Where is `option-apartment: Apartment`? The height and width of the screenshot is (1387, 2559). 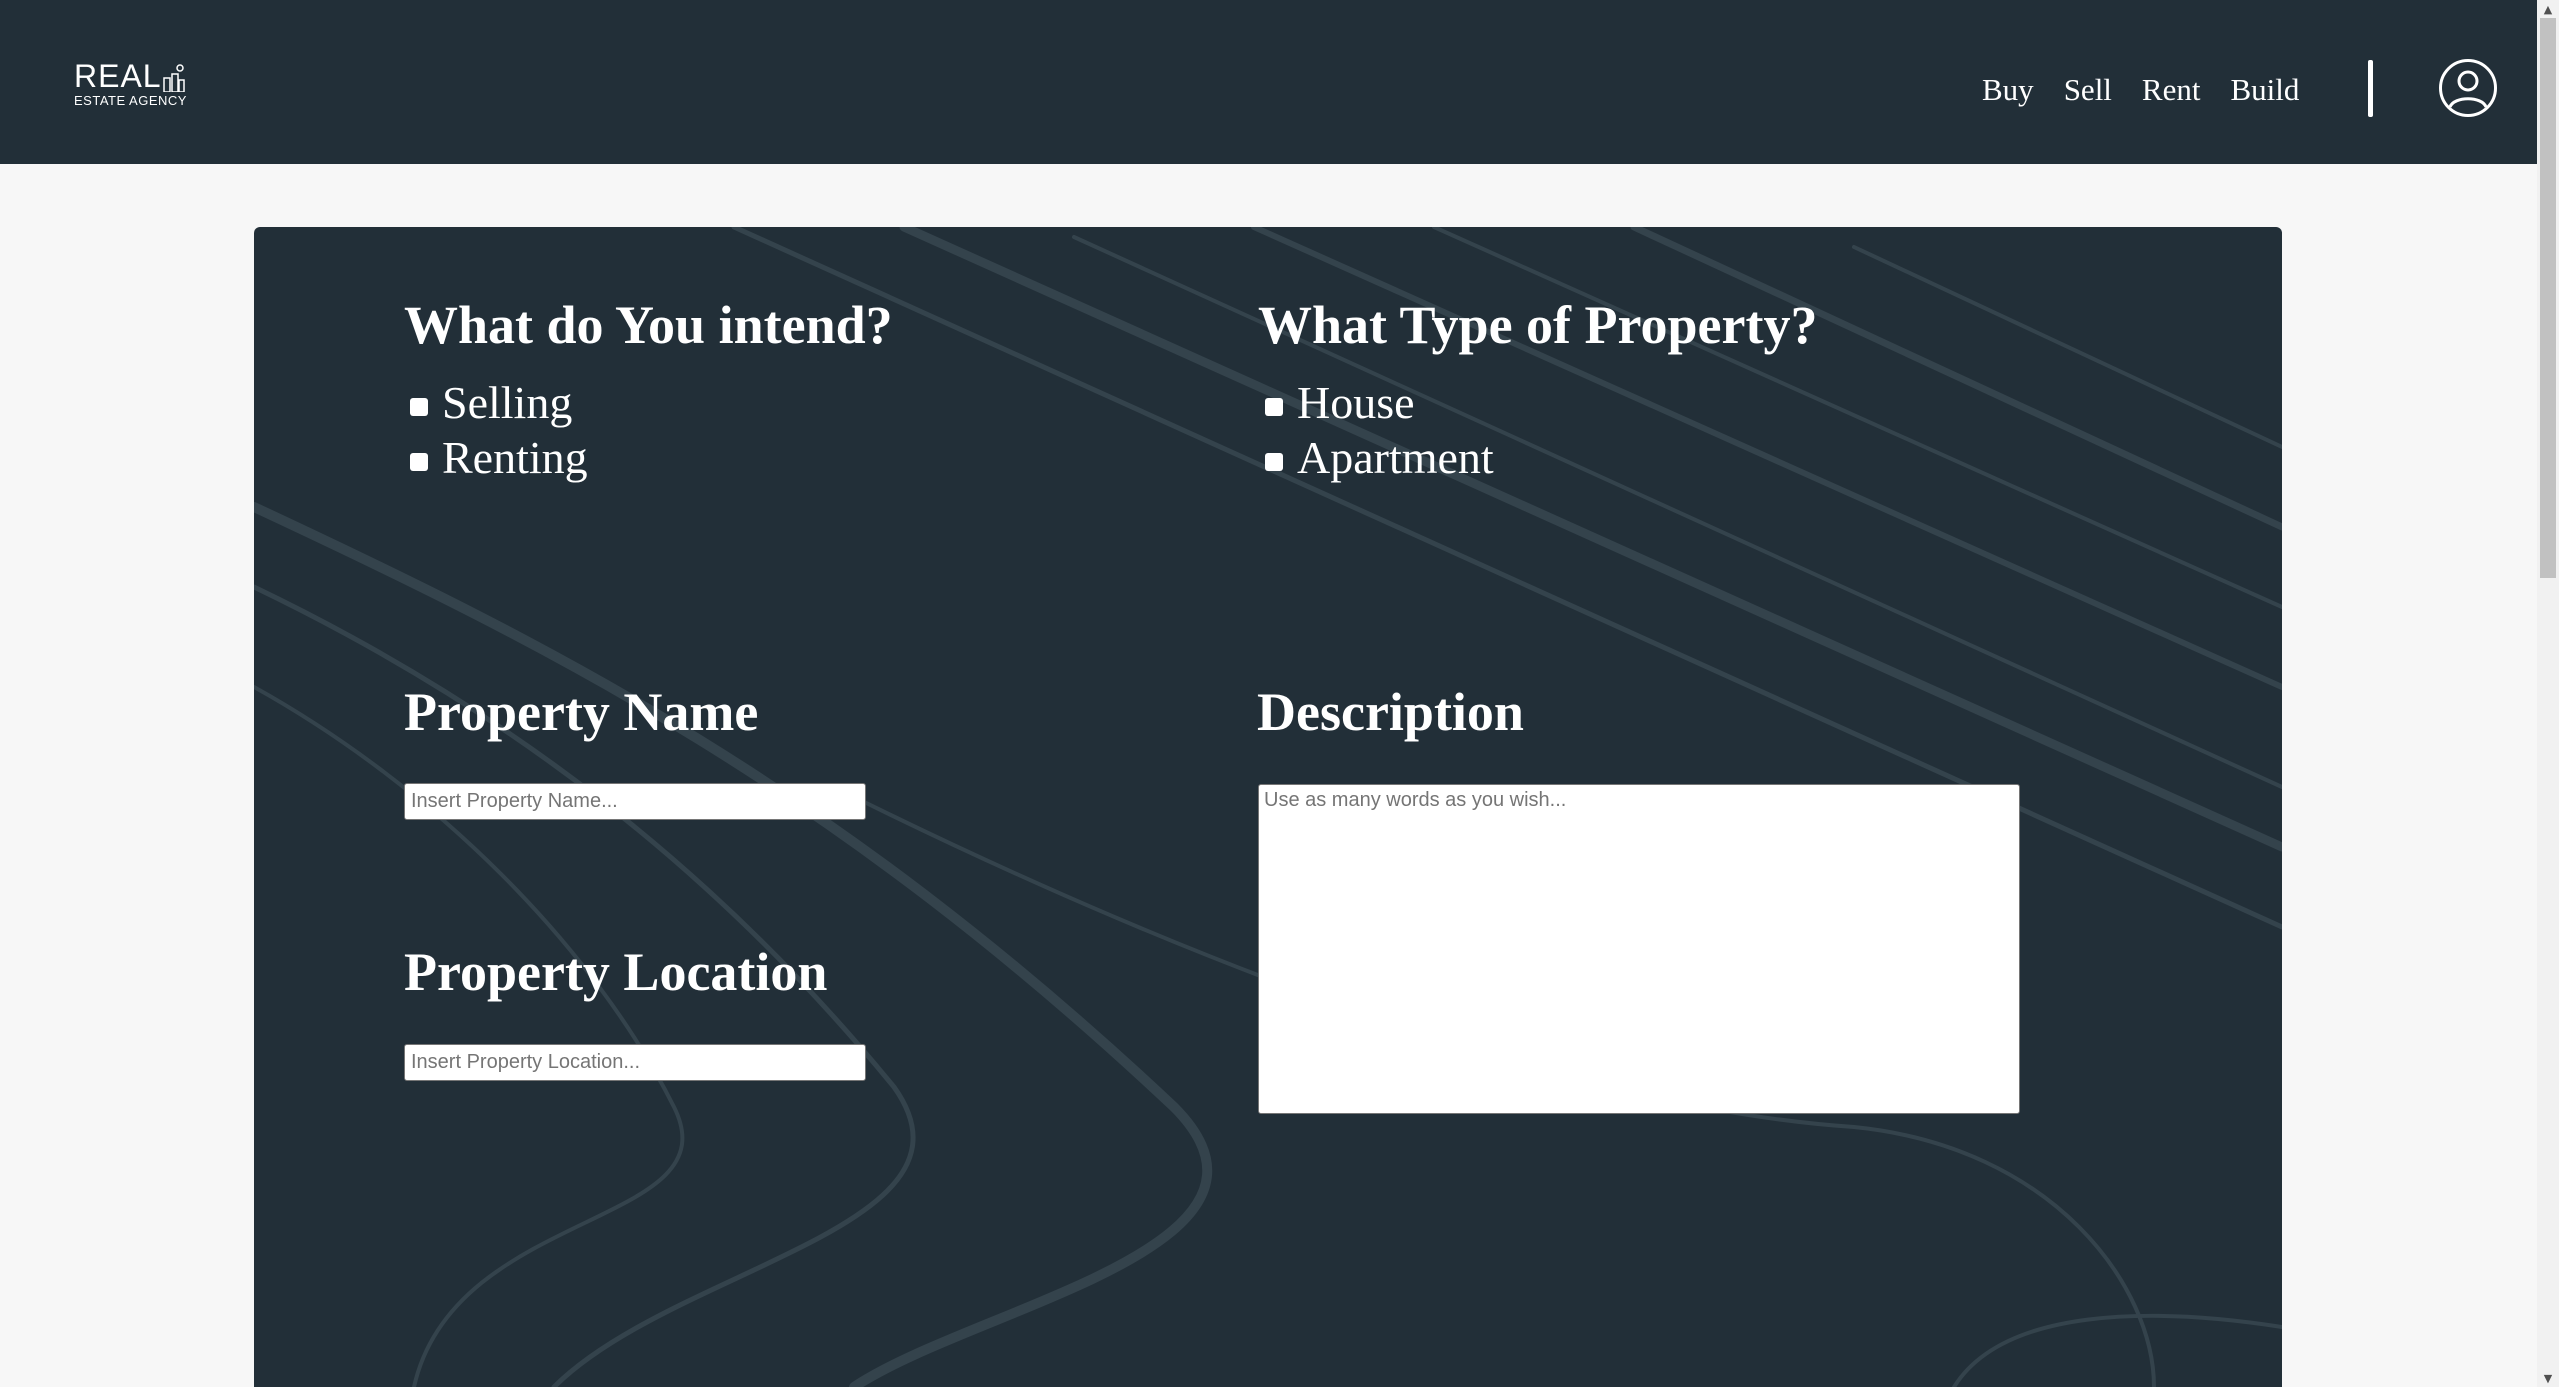 option-apartment: Apartment is located at coordinates (1376, 458).